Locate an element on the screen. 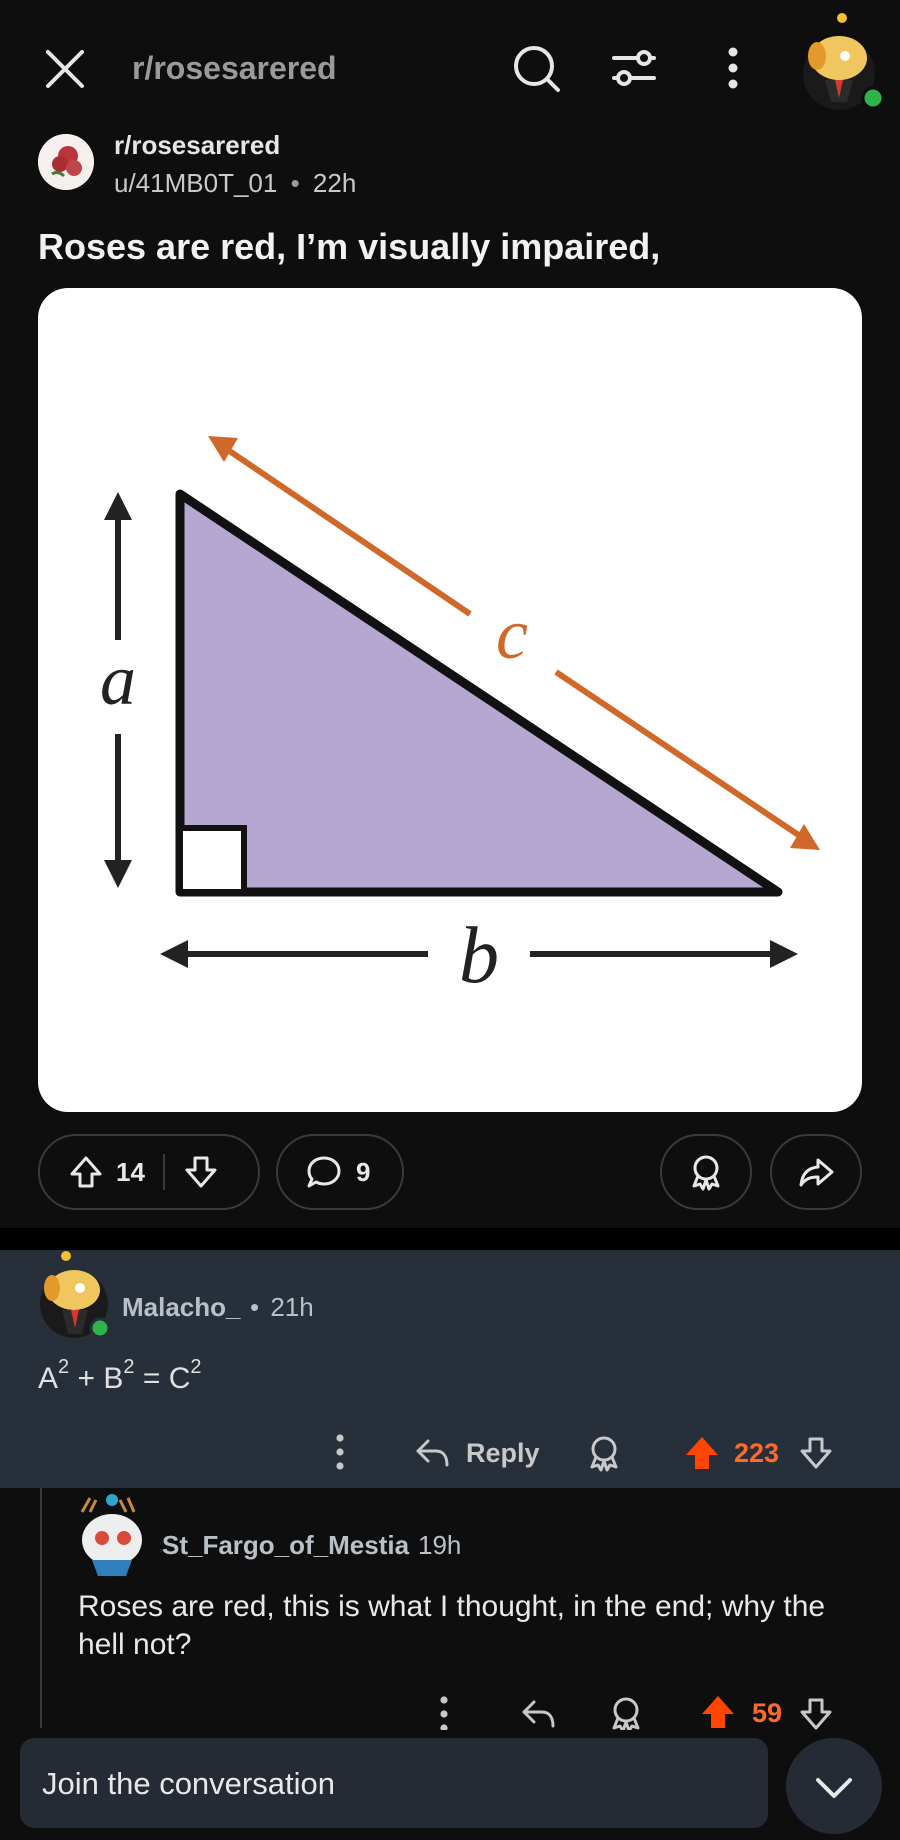  exp-c: 2 is located at coordinates (196, 1367).